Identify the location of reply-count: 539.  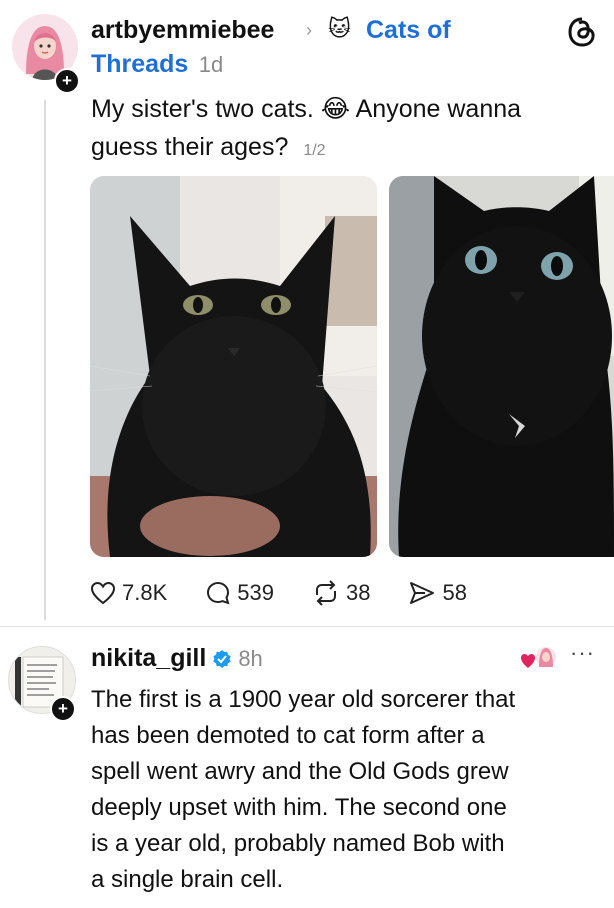
(255, 592).